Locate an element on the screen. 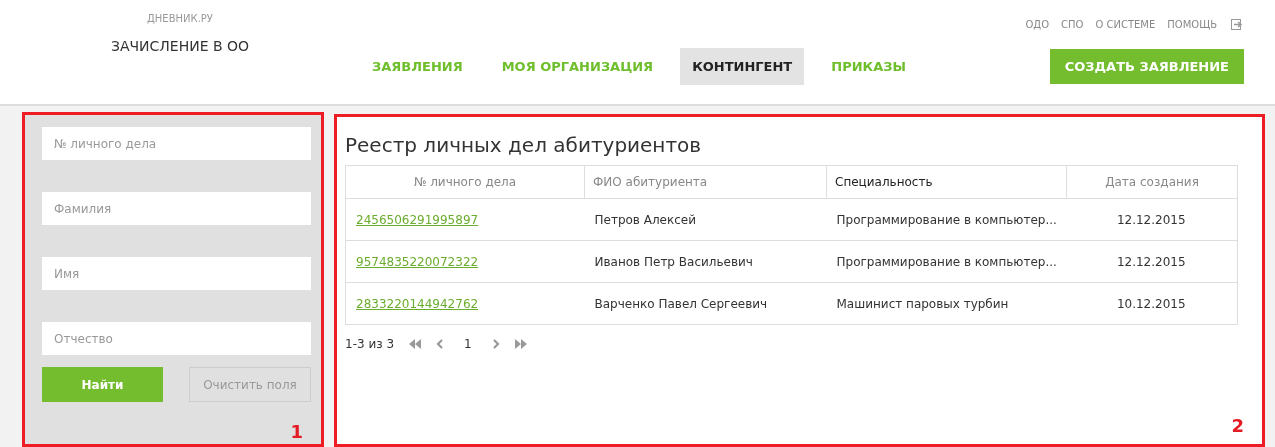 Image resolution: width=1275 pixels, height=447 pixels. nav-tab: КОНТИНГЕНТ is located at coordinates (742, 66).